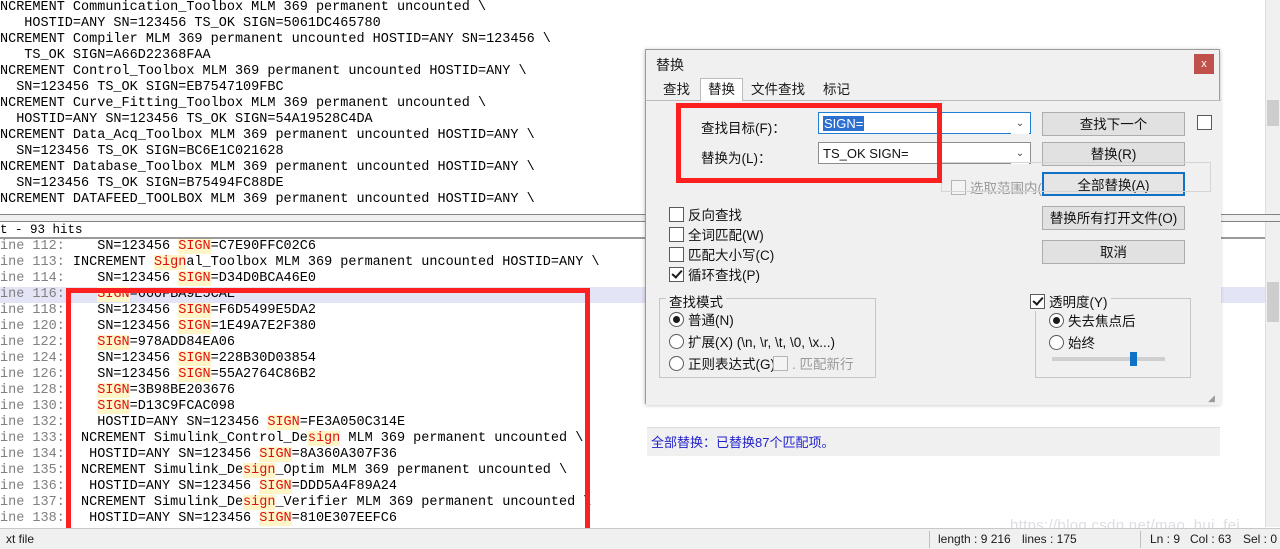 This screenshot has width=1280, height=549. I want to click on status-ln: Ln : 9, so click(1165, 539).